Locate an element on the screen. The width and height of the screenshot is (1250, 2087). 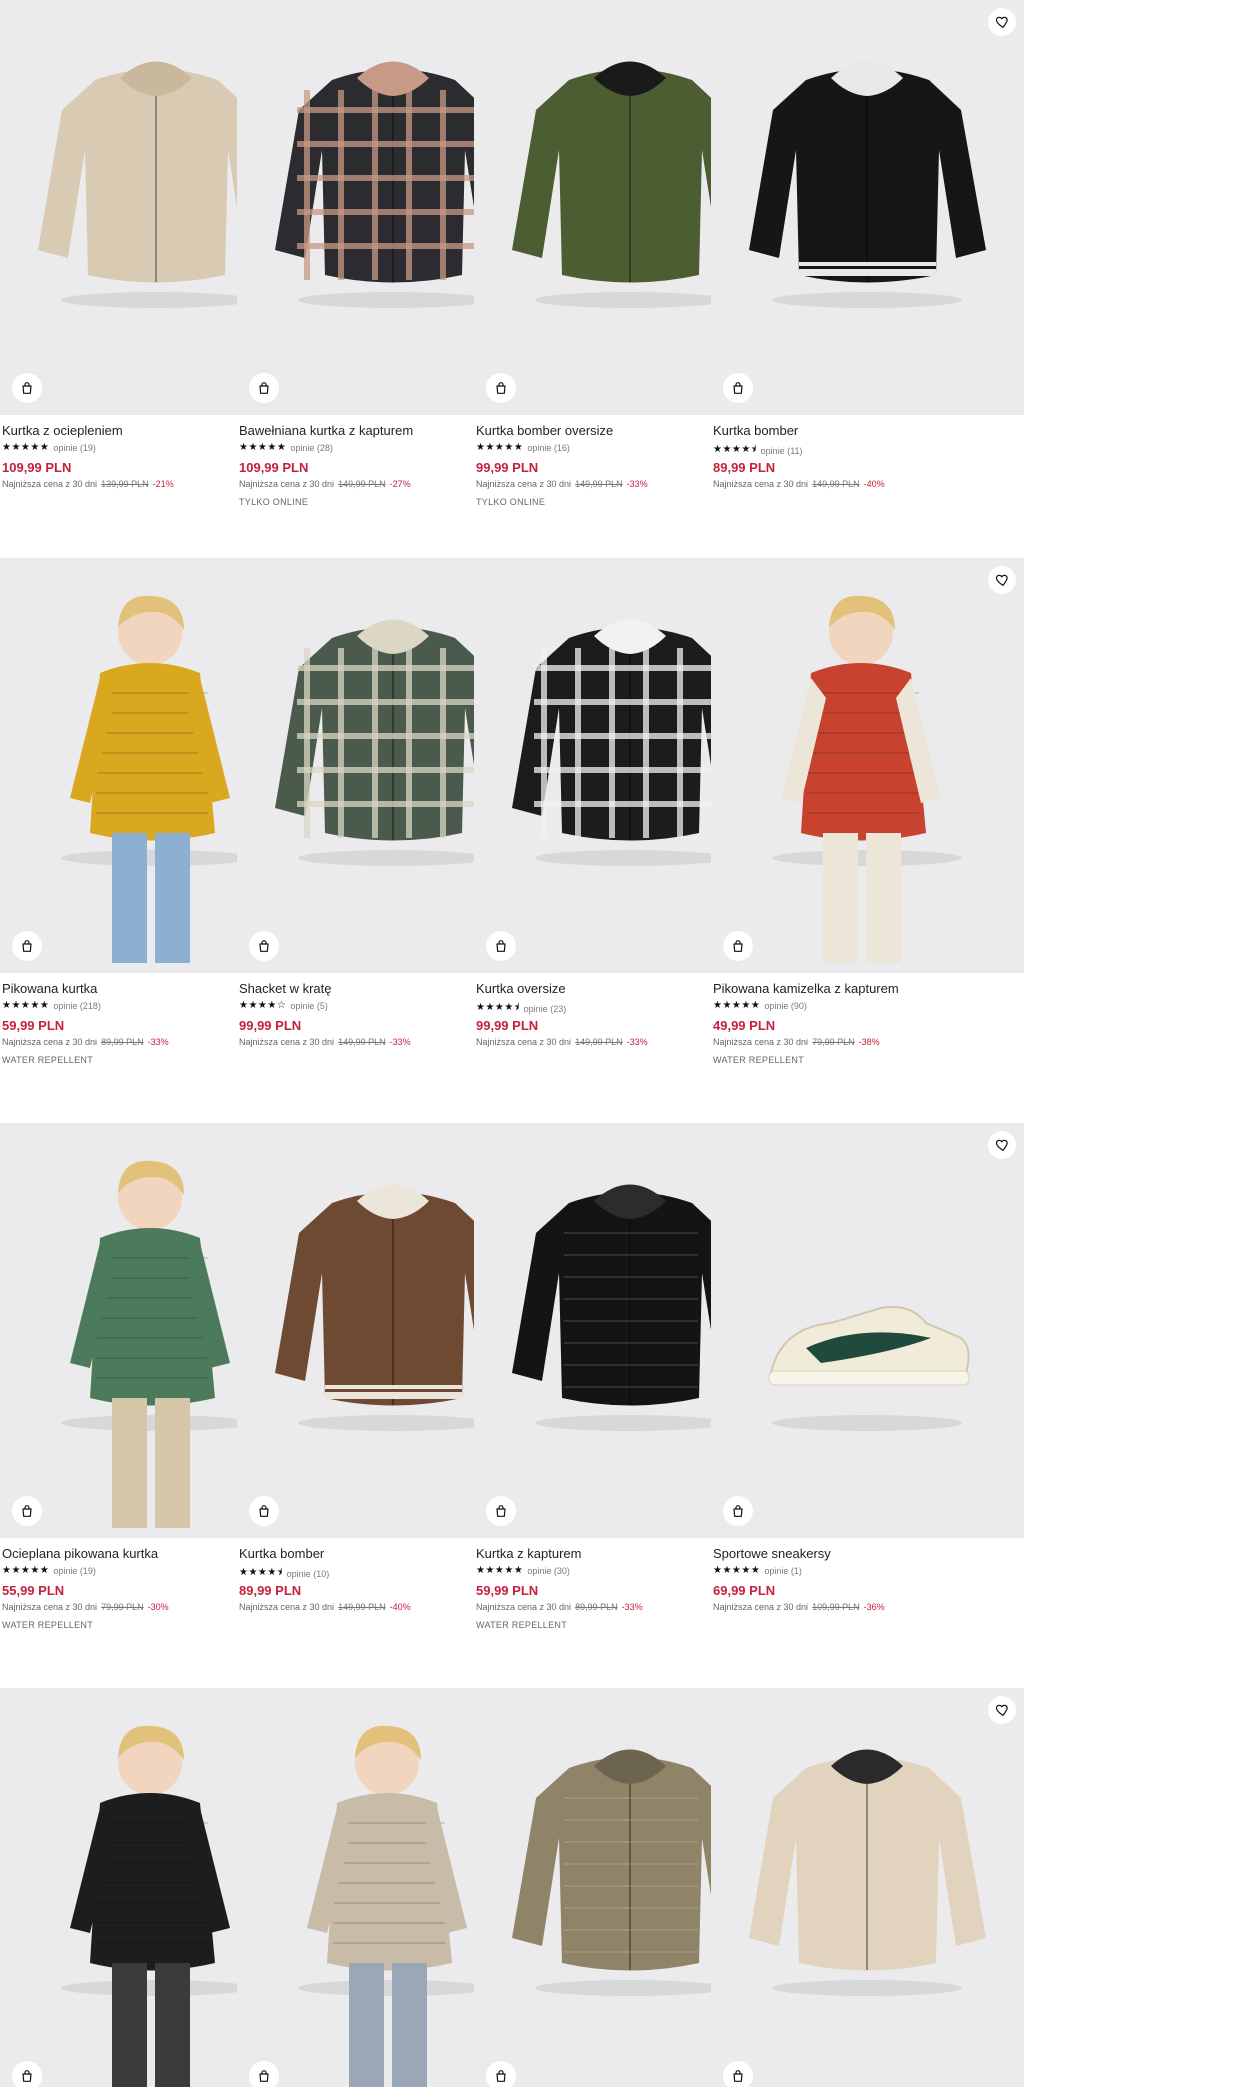
review-count: opinie (11) is located at coordinates (782, 451).